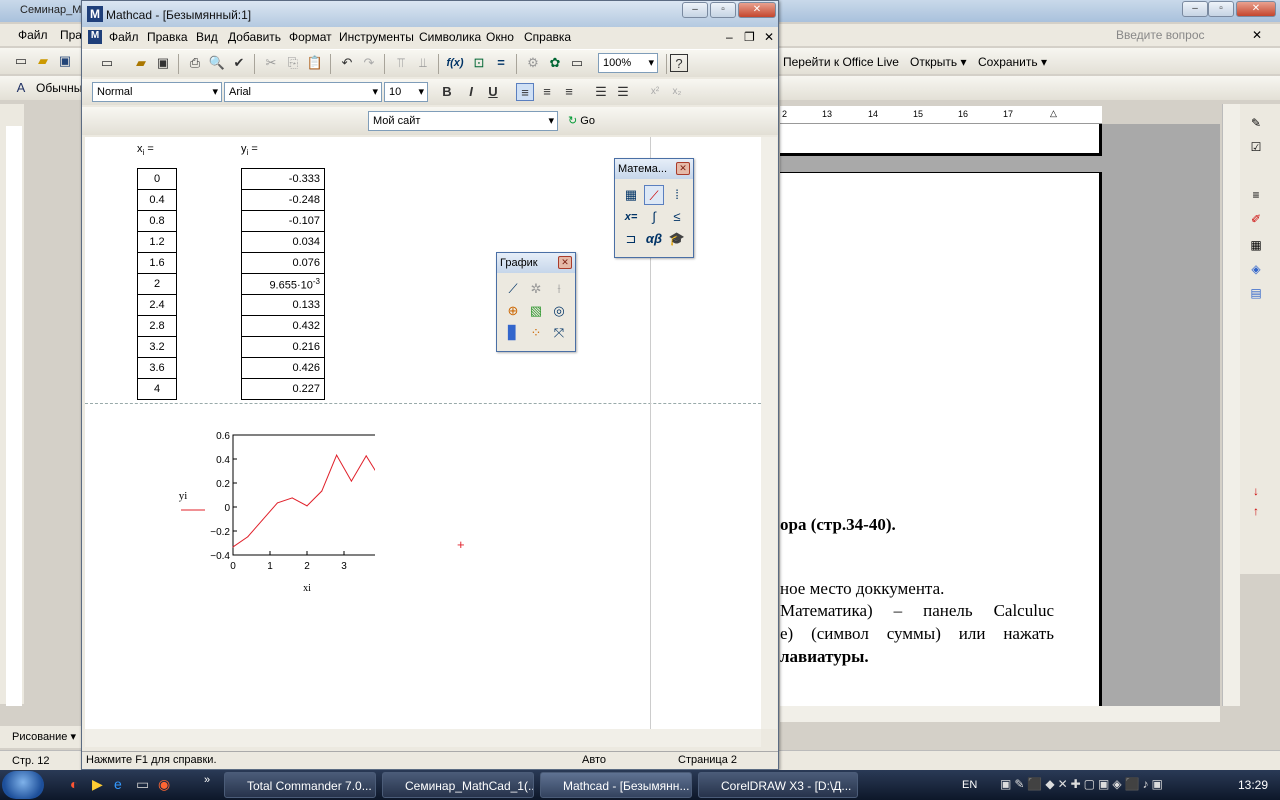 This screenshot has width=1280, height=800. What do you see at coordinates (423, 63) in the screenshot?
I see `align-down-icon: ⫫` at bounding box center [423, 63].